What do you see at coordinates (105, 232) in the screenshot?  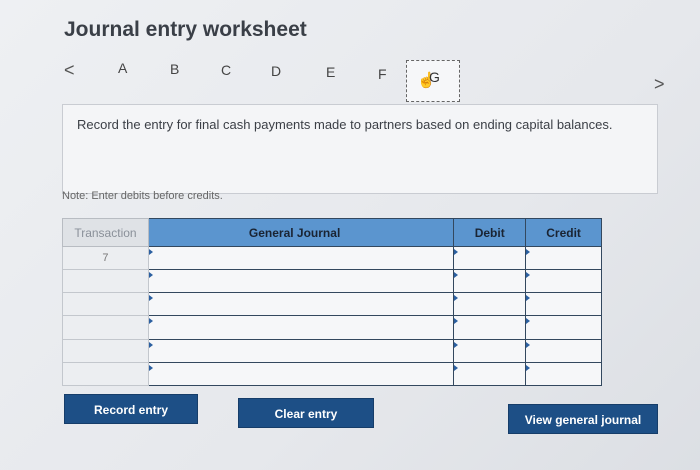 I see `transaction-header: Transaction` at bounding box center [105, 232].